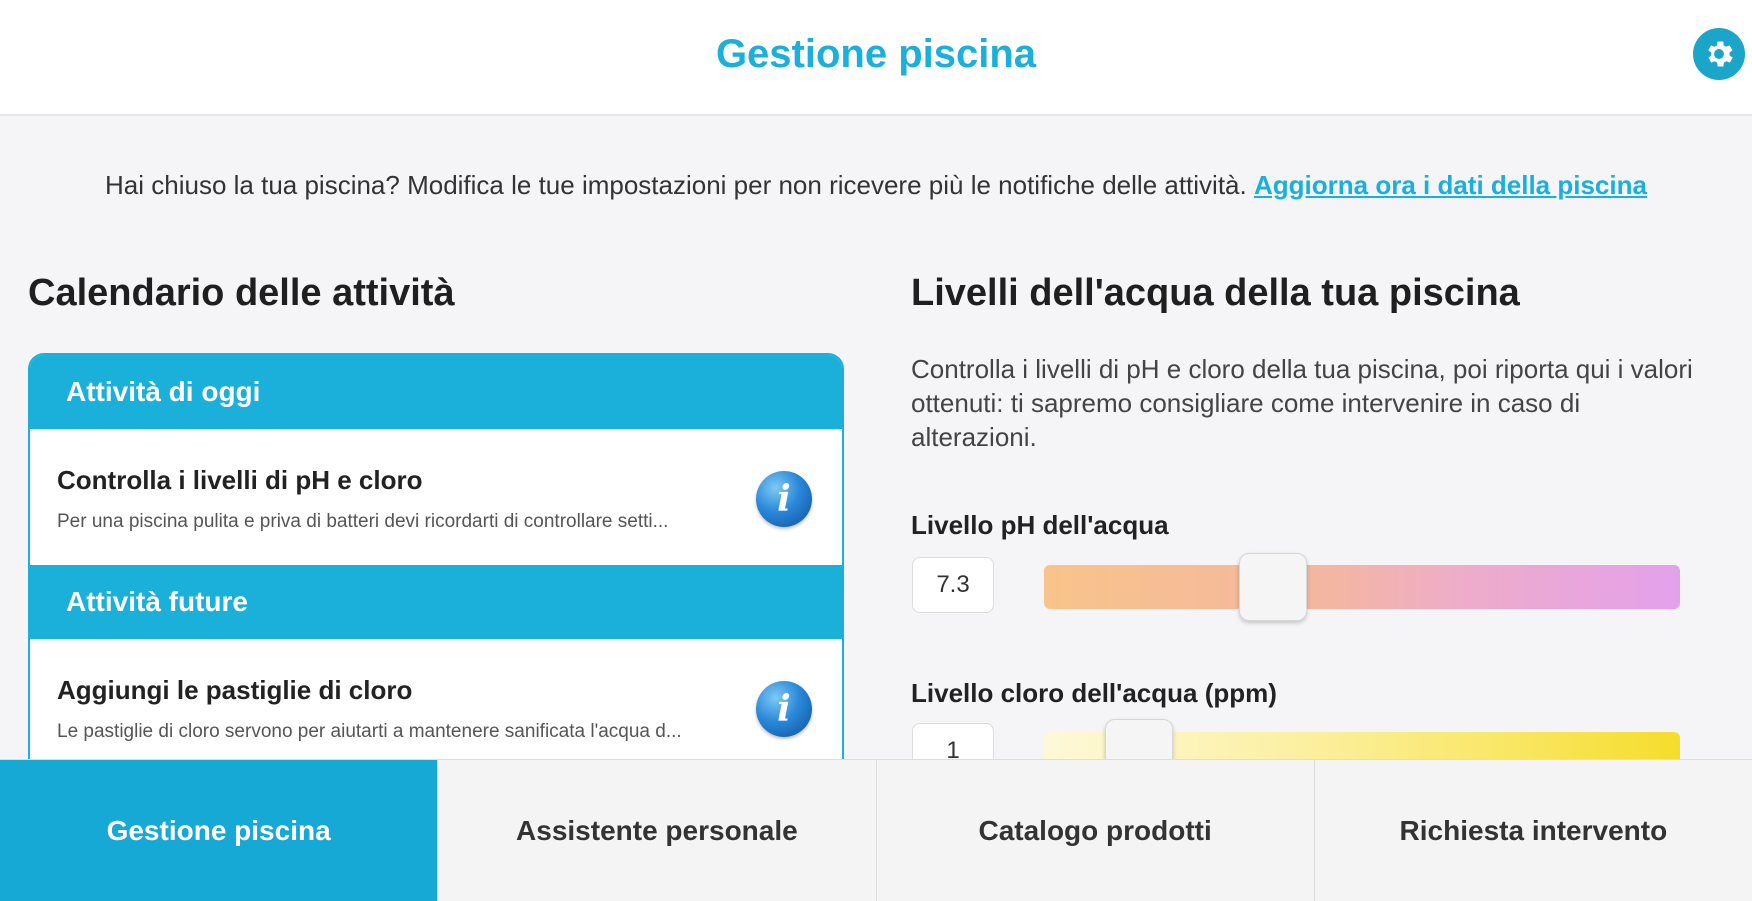 This screenshot has width=1752, height=901. What do you see at coordinates (1040, 525) in the screenshot?
I see `ph-level-label: Livello pH dell'acqua` at bounding box center [1040, 525].